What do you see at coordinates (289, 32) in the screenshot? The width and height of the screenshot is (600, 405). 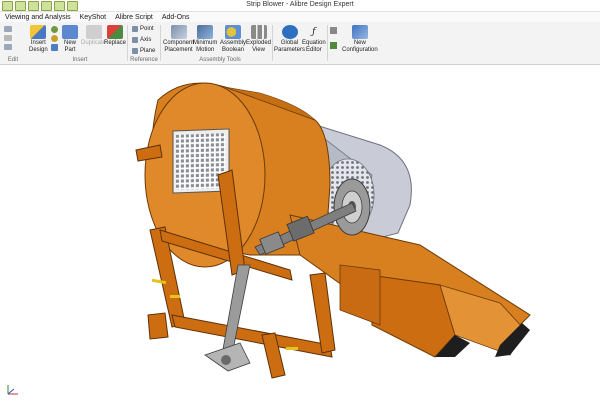 I see `global-parameters-icon` at bounding box center [289, 32].